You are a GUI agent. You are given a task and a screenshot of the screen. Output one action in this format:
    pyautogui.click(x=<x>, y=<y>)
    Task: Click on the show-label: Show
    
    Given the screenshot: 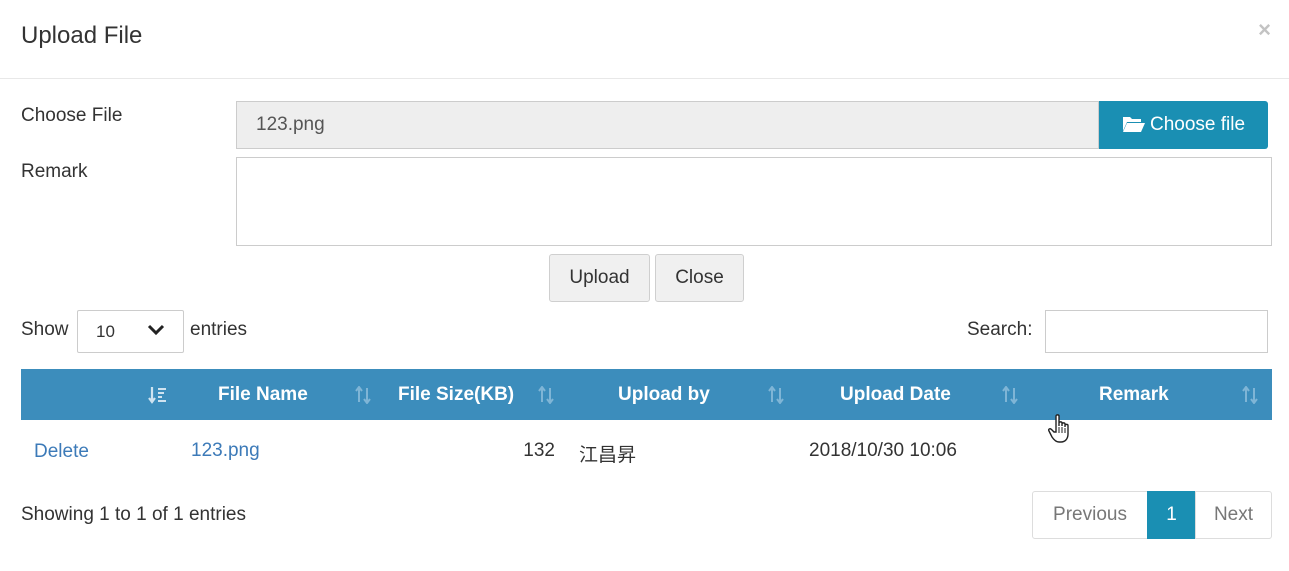 What is the action you would take?
    pyautogui.click(x=45, y=329)
    